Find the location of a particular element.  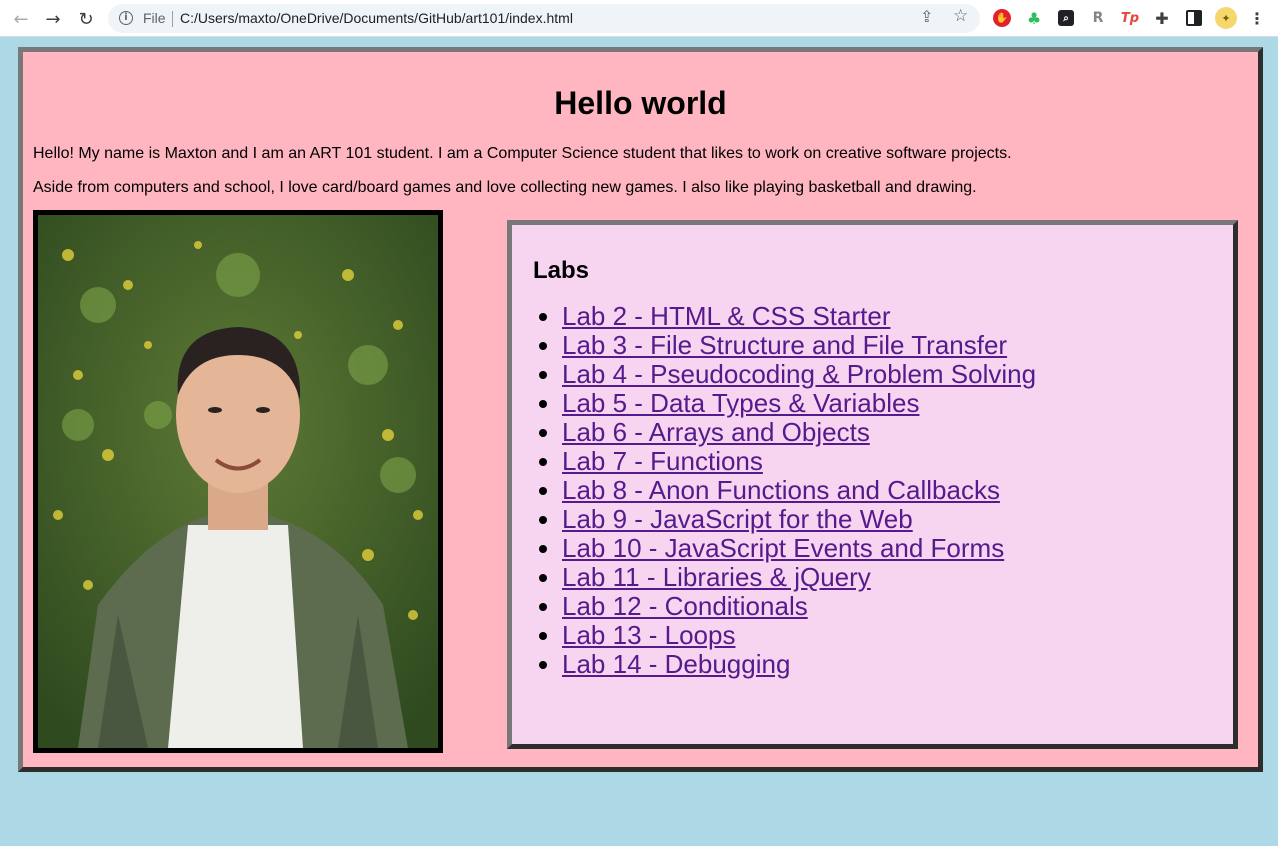

menu-icon: ⋮ is located at coordinates (1257, 18).